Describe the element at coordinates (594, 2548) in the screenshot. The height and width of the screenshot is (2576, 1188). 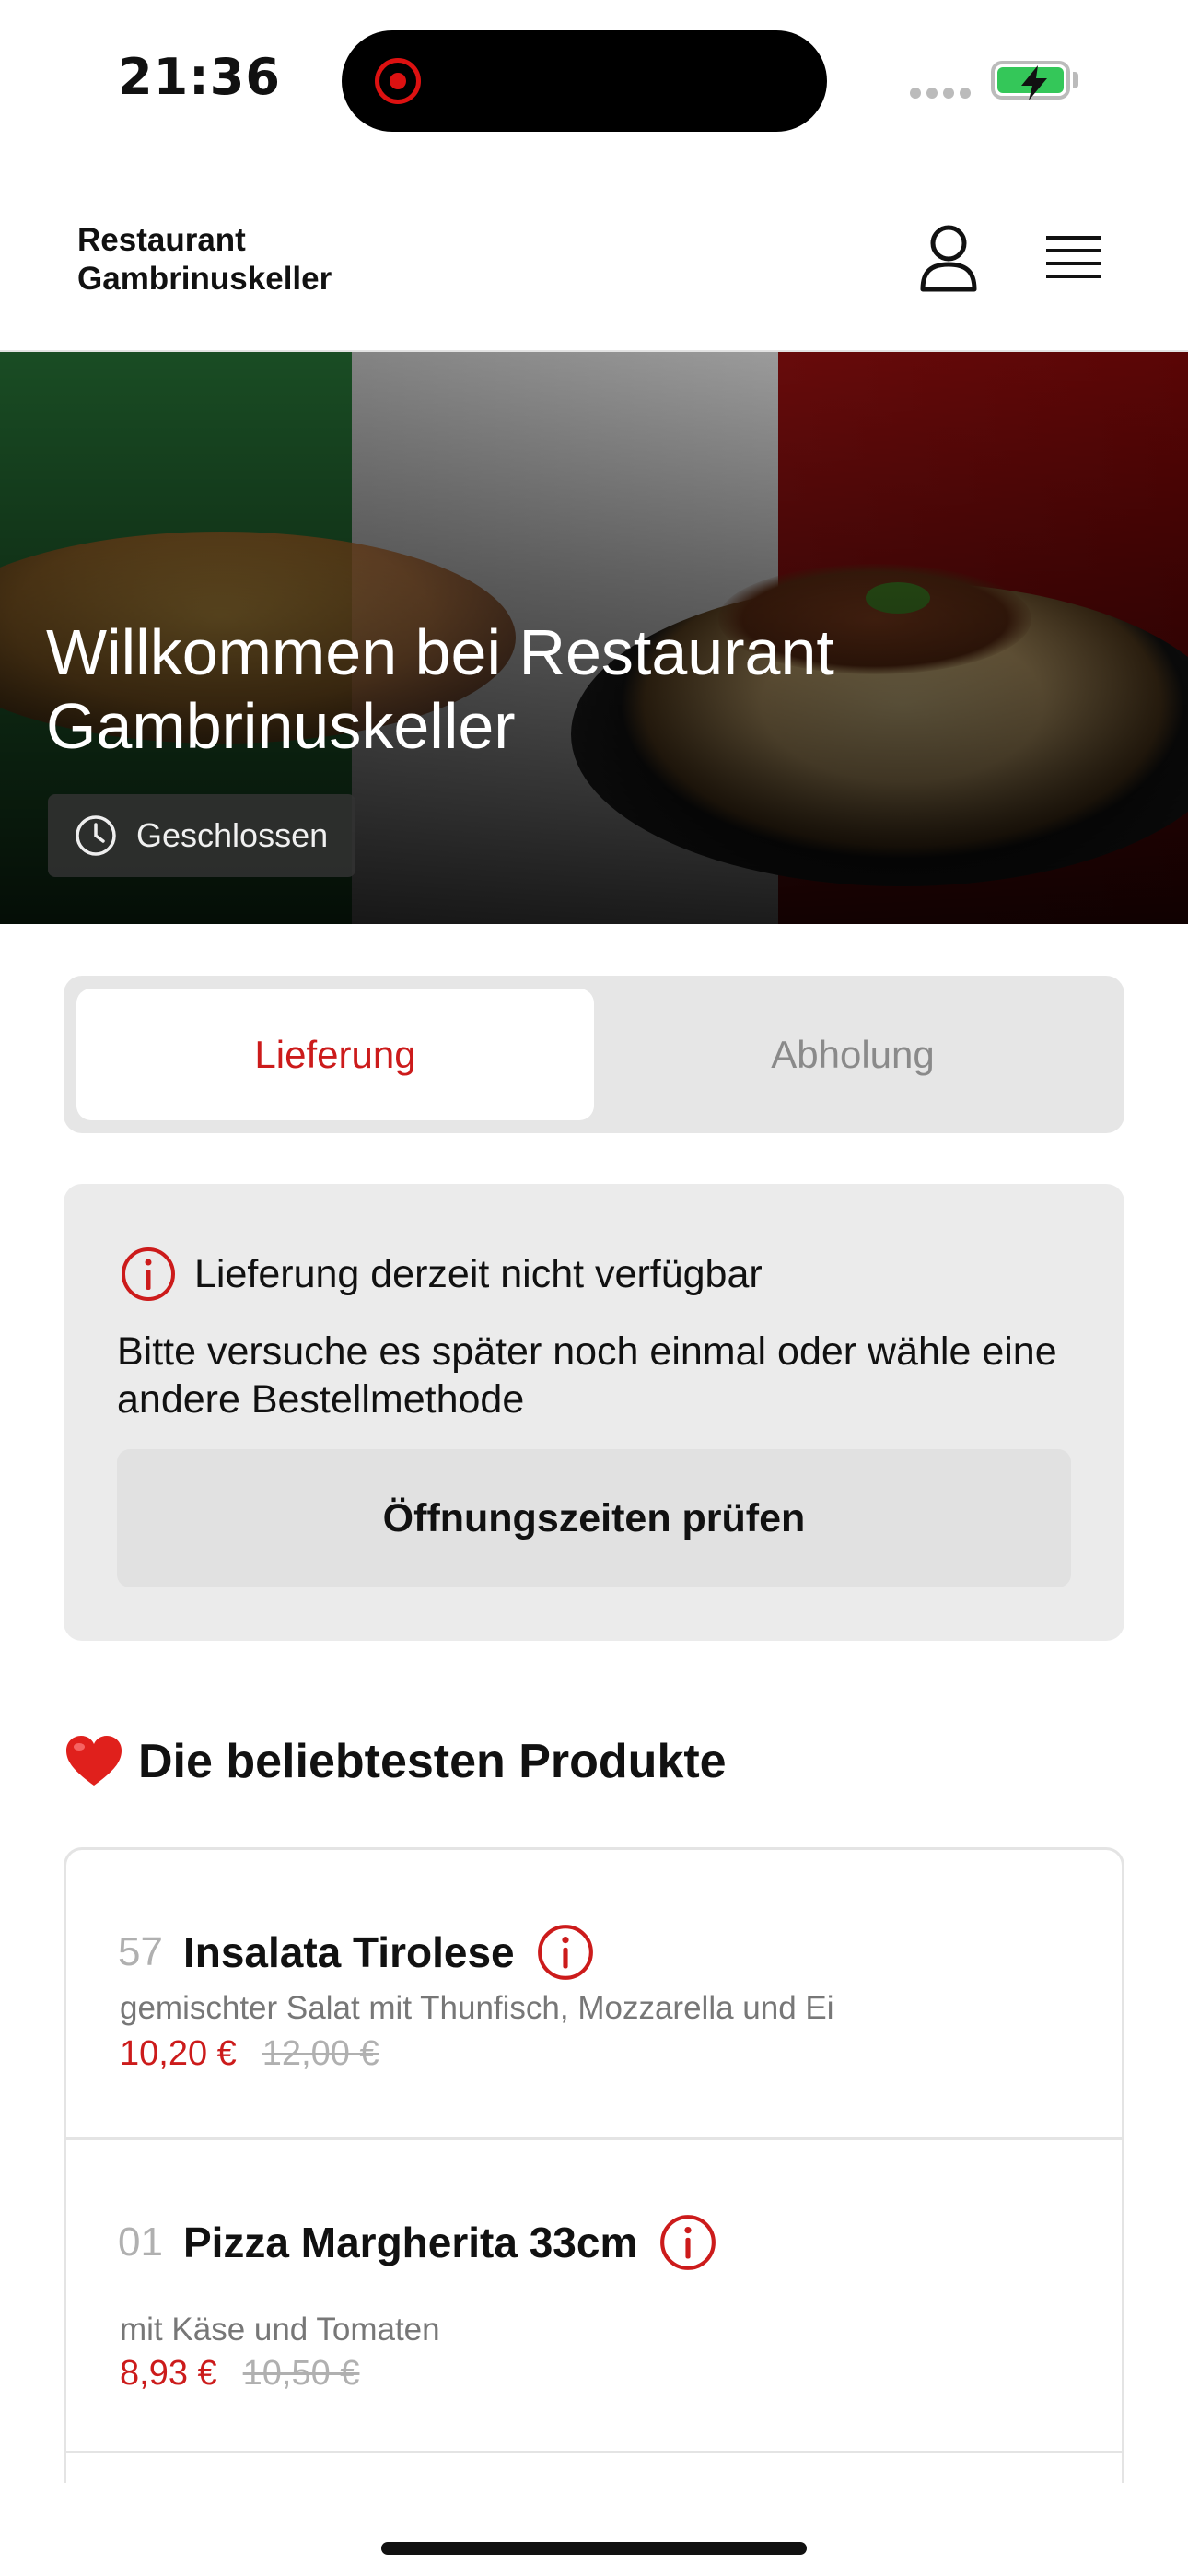
I see `home-indicator` at that location.